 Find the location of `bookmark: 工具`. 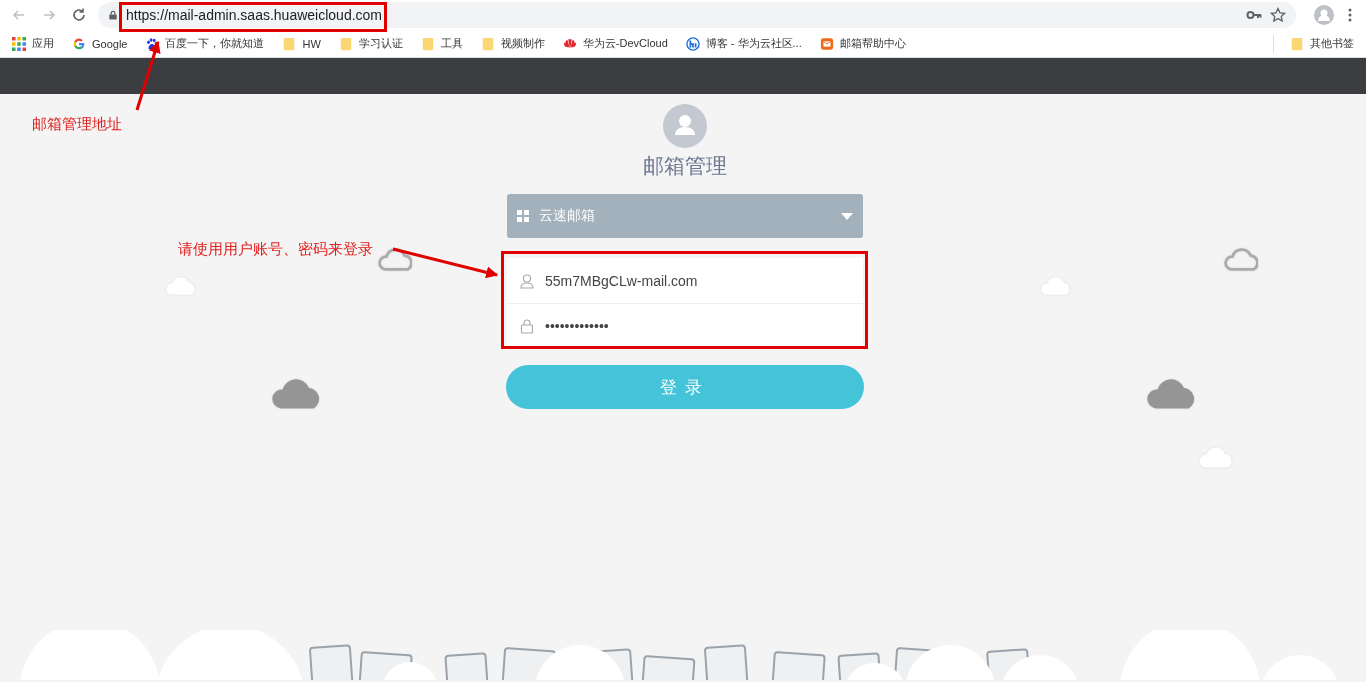

bookmark: 工具 is located at coordinates (441, 43).